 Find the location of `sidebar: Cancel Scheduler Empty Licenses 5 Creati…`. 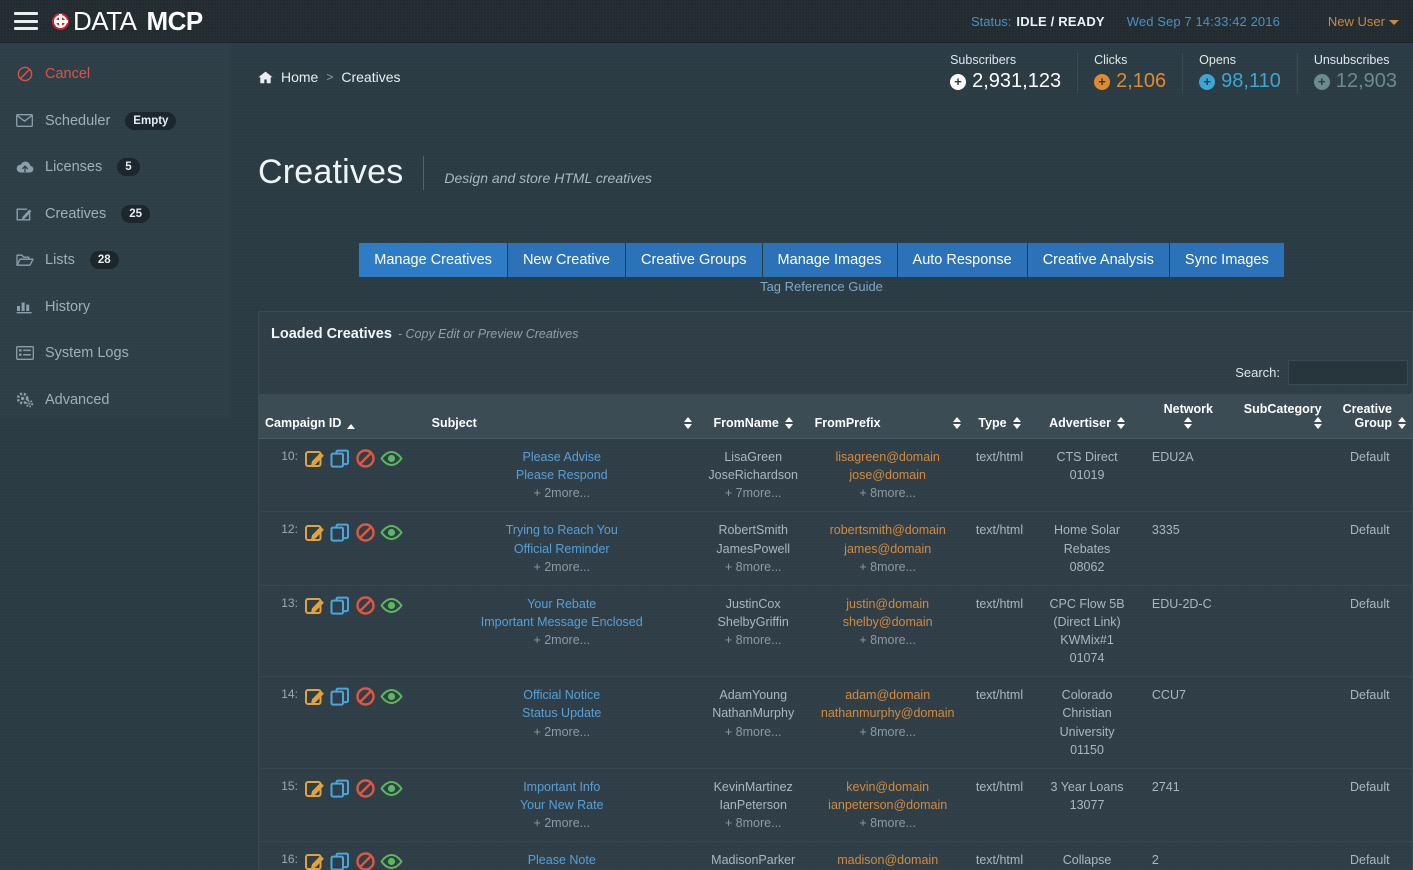

sidebar: Cancel Scheduler Empty Licenses 5 Creati… is located at coordinates (115, 230).